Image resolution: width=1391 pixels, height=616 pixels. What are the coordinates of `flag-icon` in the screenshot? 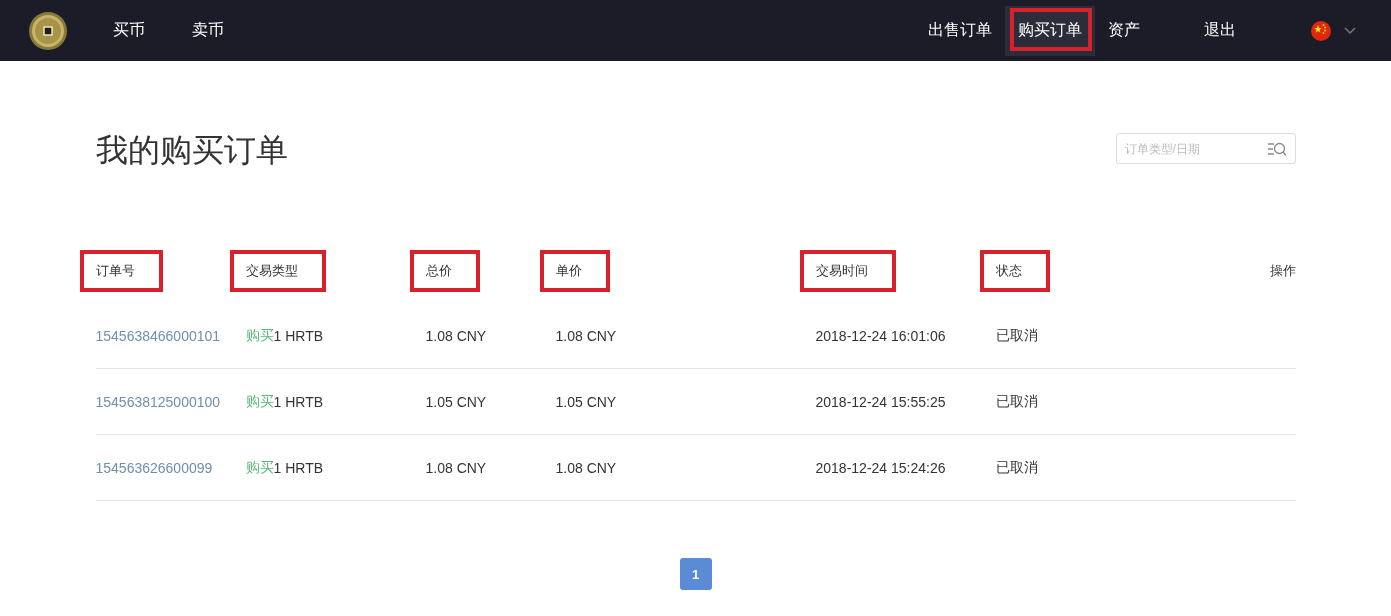 It's located at (1321, 30).